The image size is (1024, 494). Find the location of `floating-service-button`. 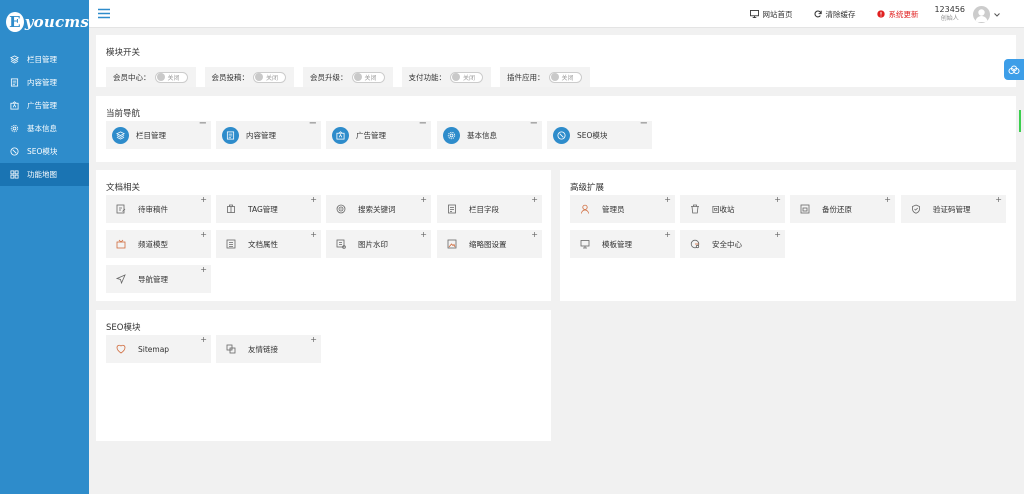

floating-service-button is located at coordinates (1014, 69).